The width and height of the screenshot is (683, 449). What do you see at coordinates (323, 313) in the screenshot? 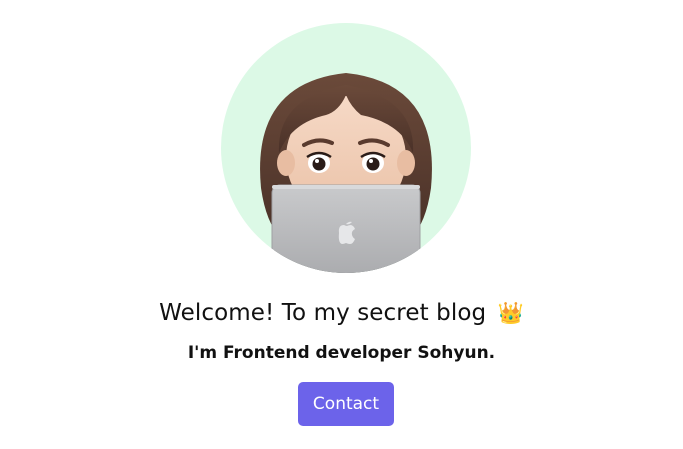
I see `title-text: Welcome! To my secret blog` at bounding box center [323, 313].